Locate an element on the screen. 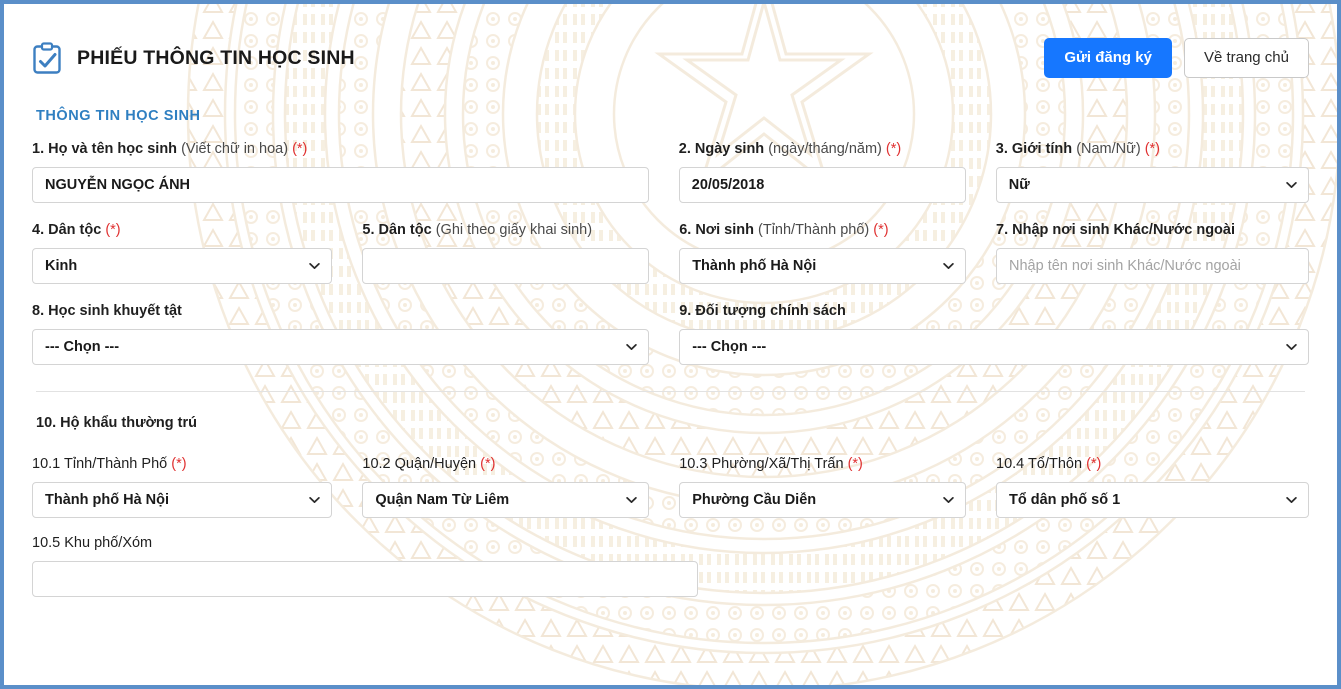 Image resolution: width=1341 pixels, height=689 pixels. birth-place-select: Thành phố Hà Nội is located at coordinates (823, 266).